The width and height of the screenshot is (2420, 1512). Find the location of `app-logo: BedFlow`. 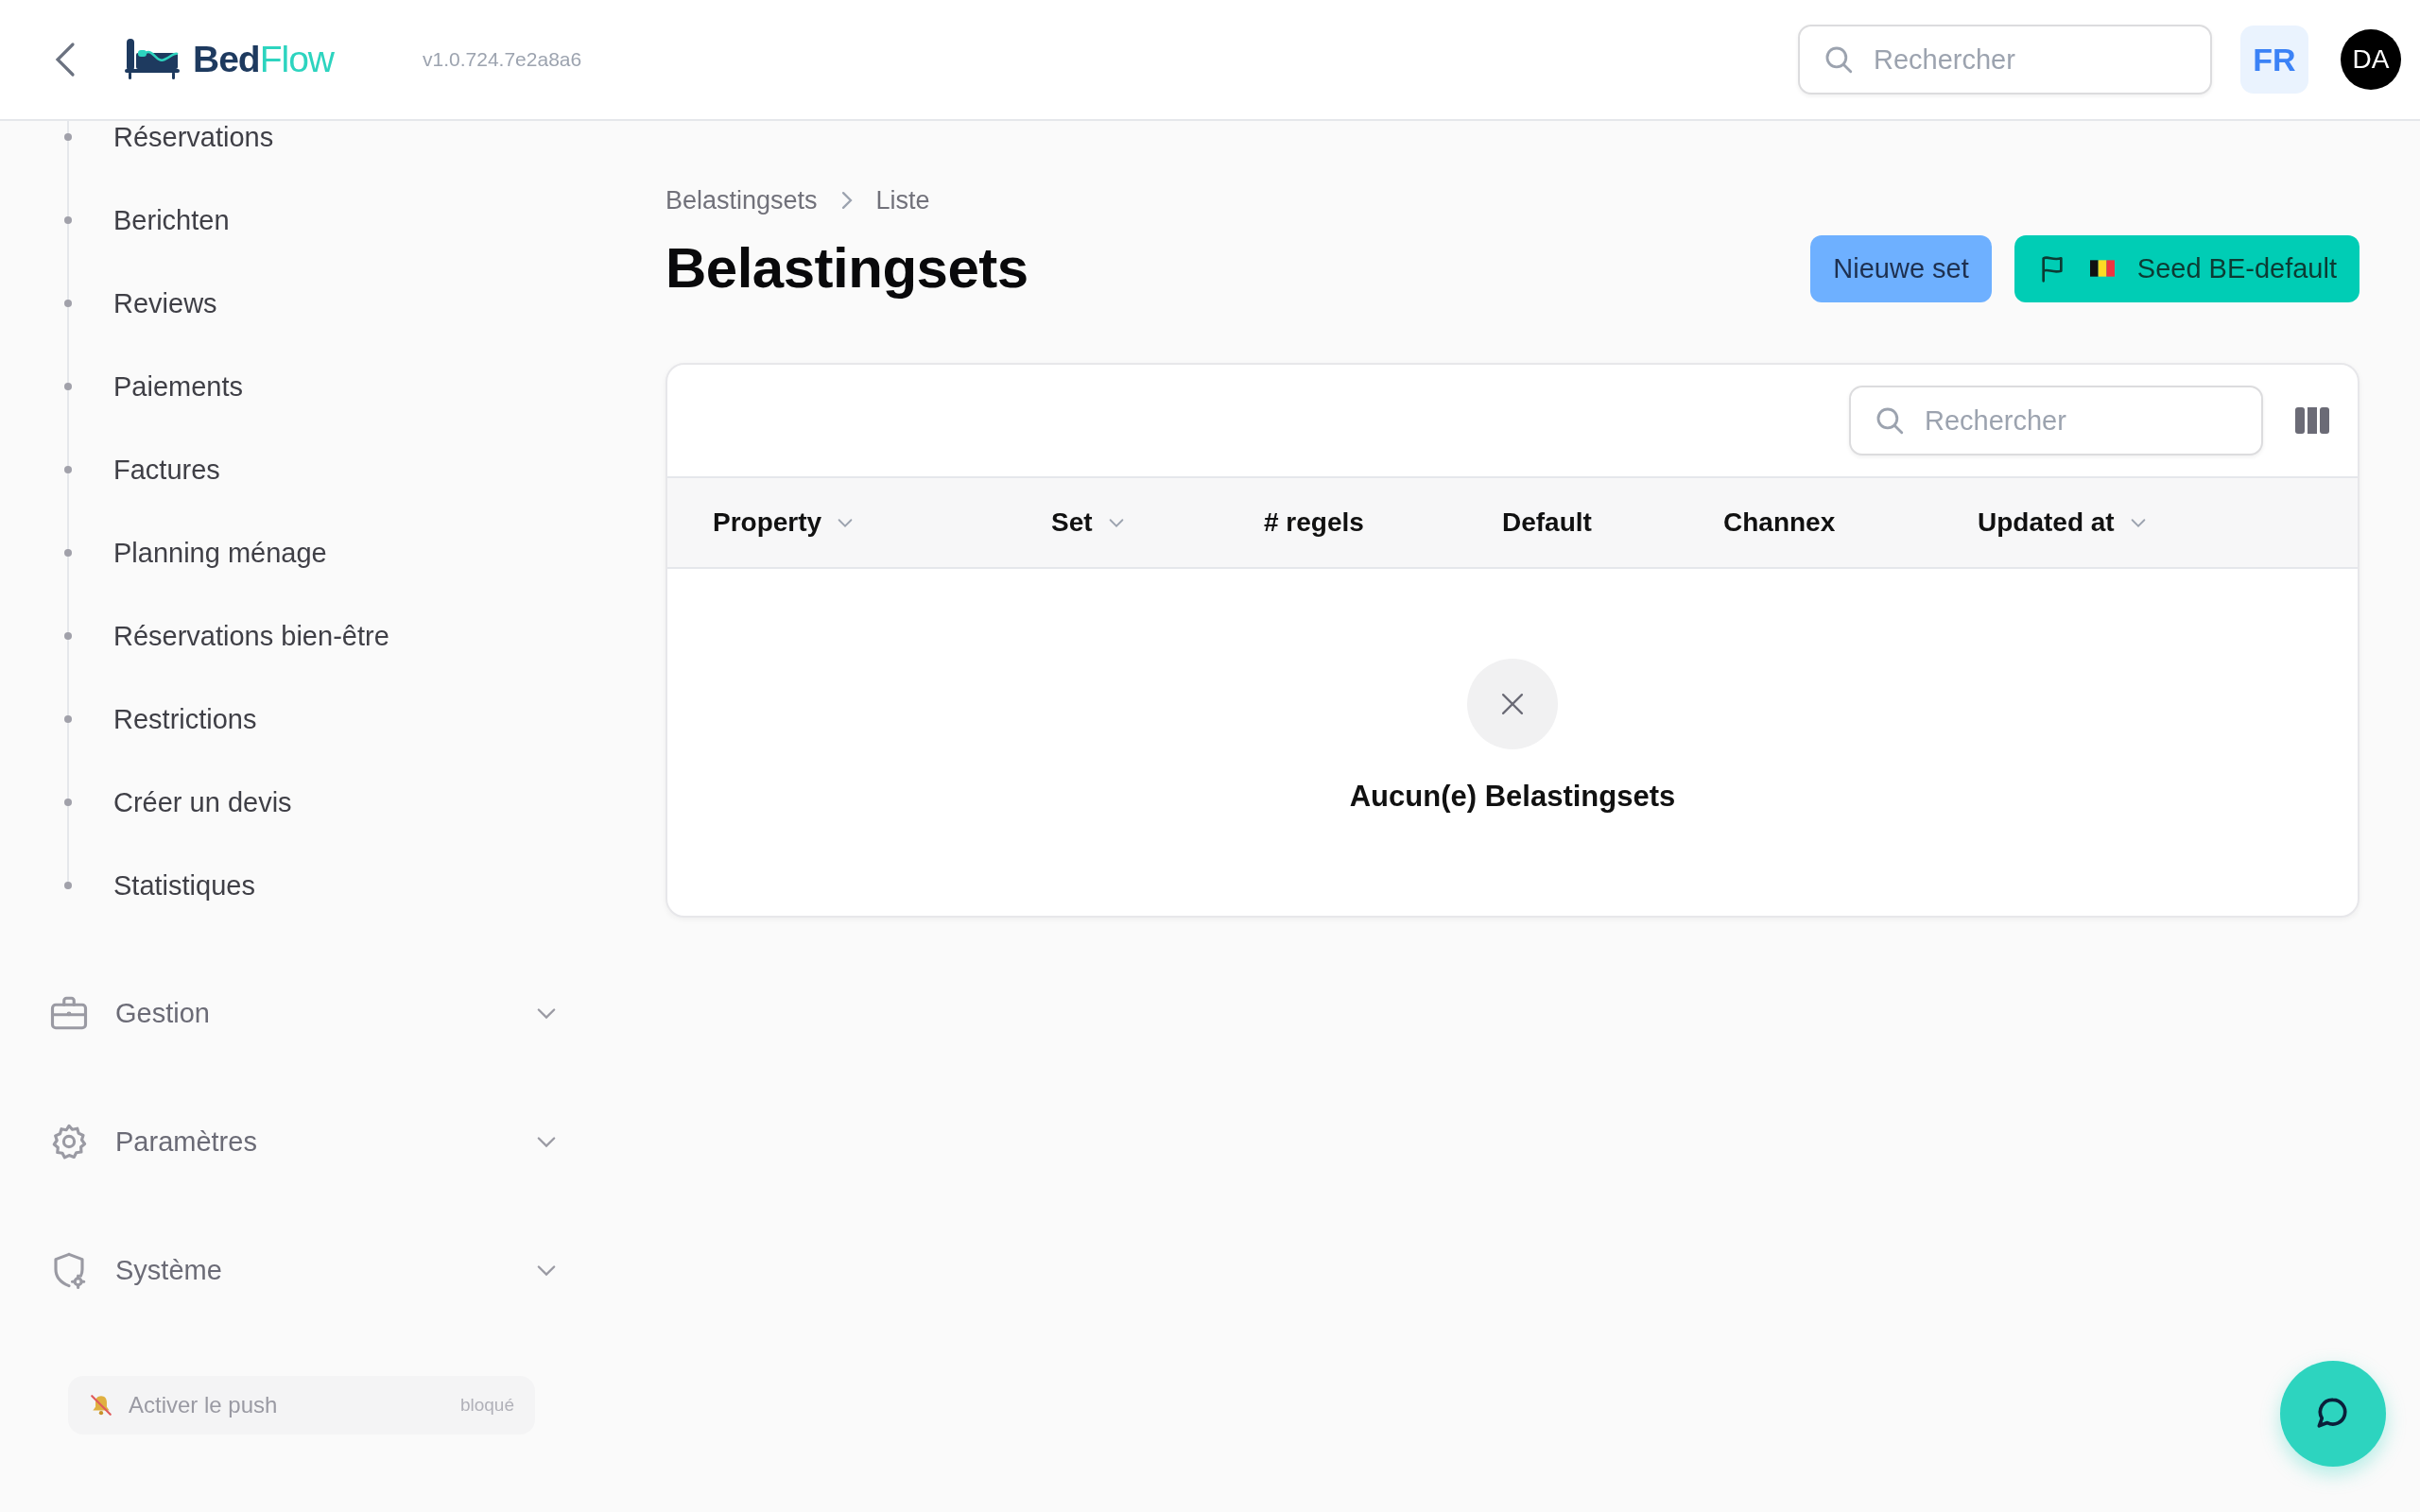

app-logo: BedFlow is located at coordinates (264, 59).